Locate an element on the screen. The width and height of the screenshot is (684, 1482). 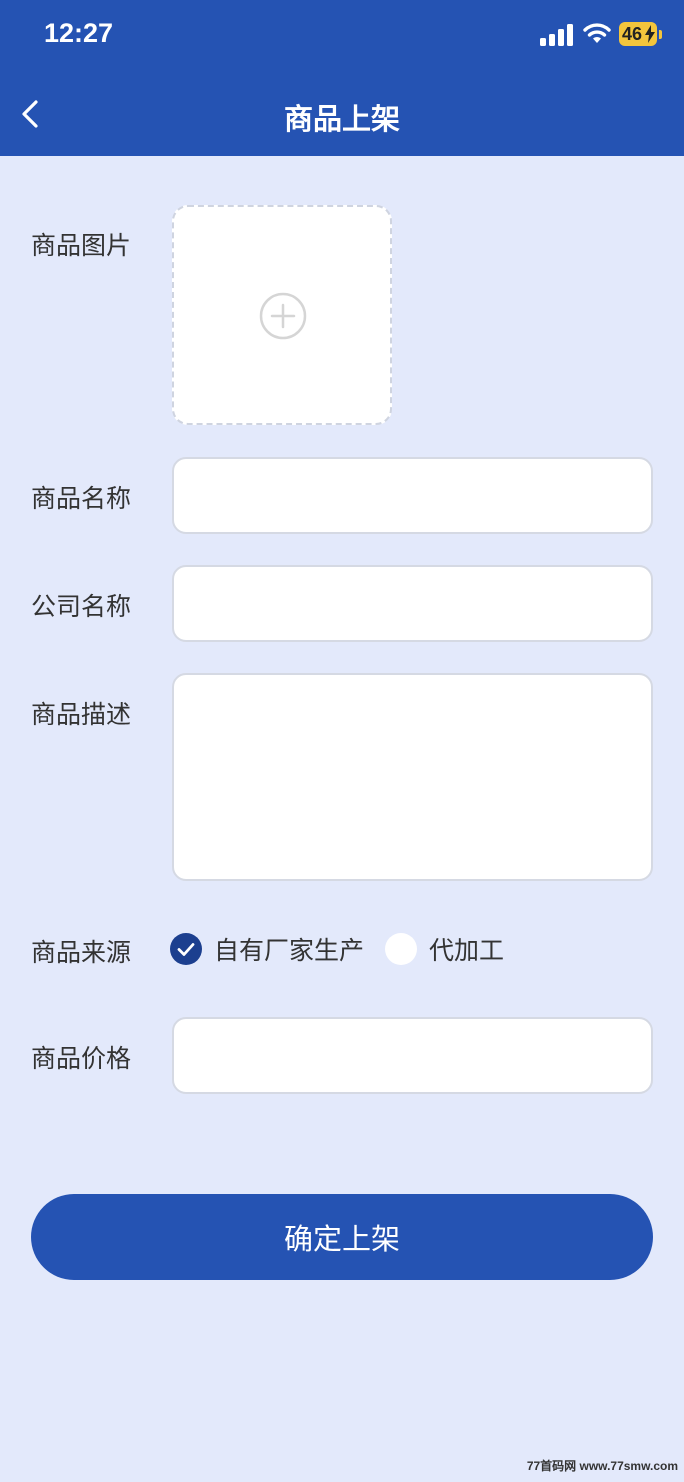
product-description-textarea is located at coordinates (412, 777).